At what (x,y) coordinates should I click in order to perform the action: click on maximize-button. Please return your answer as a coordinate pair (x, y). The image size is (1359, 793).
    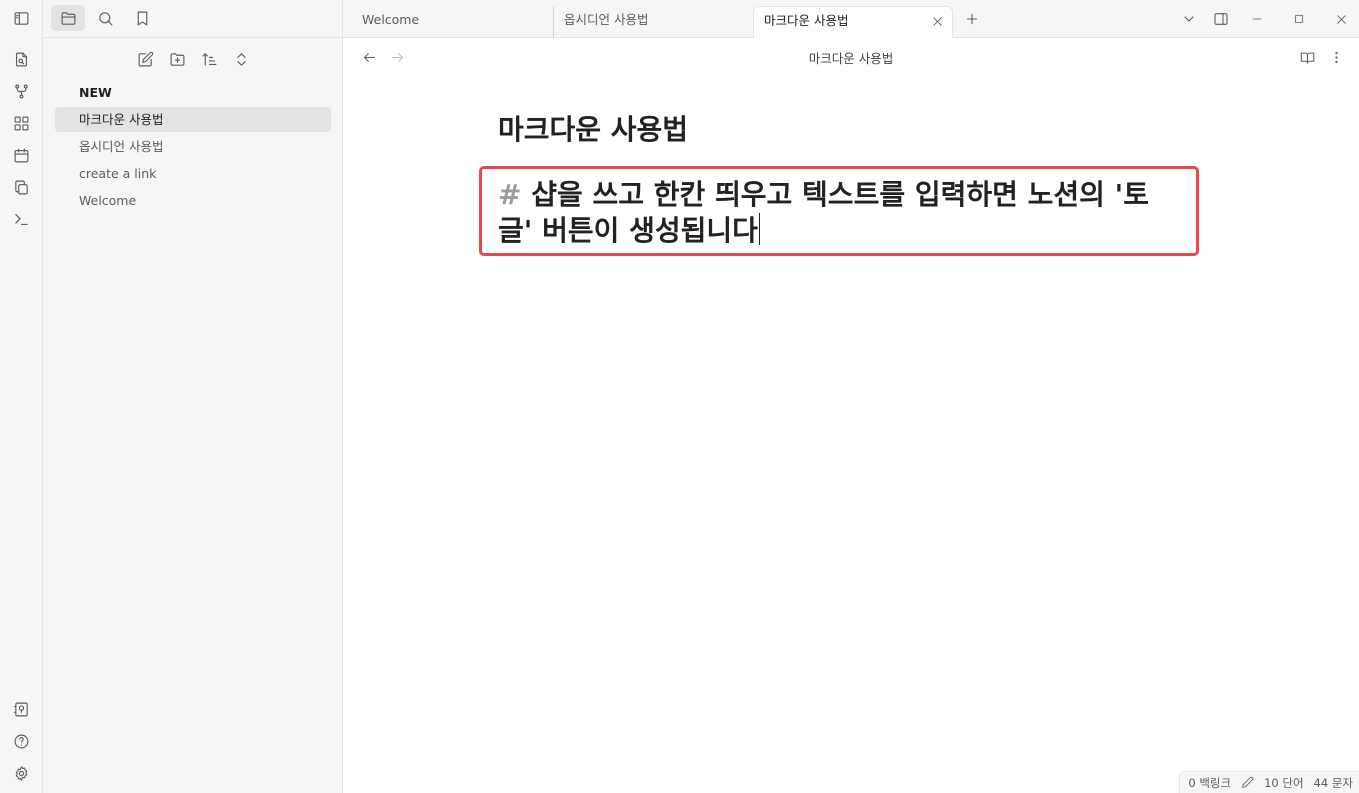
    Looking at the image, I should click on (1299, 19).